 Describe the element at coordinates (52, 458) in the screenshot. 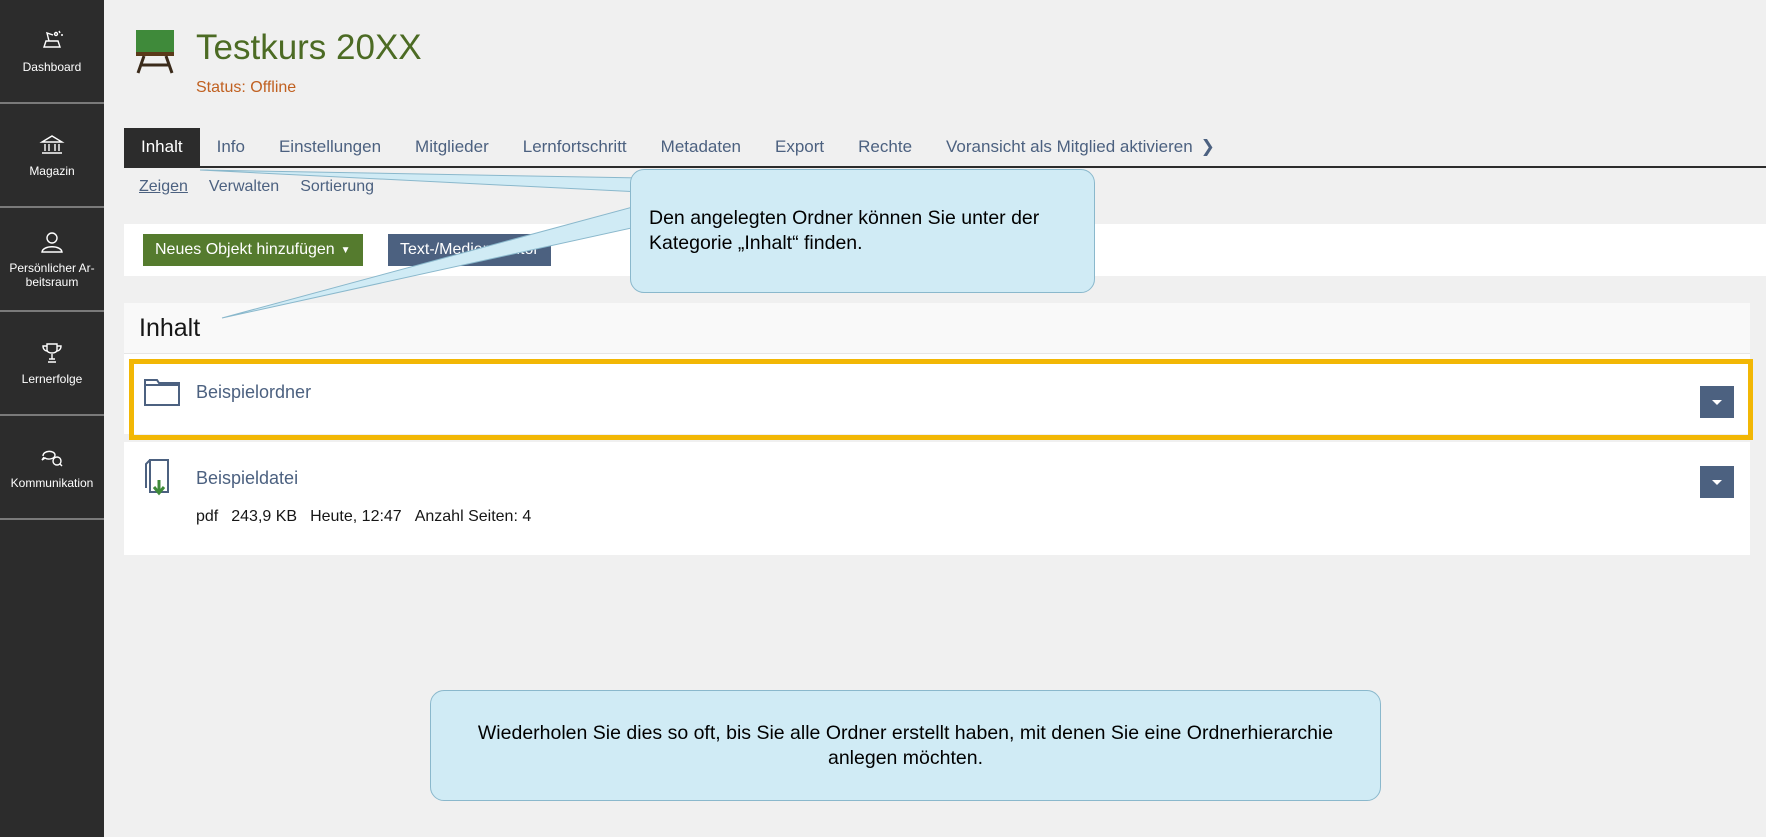

I see `chat-icon` at that location.